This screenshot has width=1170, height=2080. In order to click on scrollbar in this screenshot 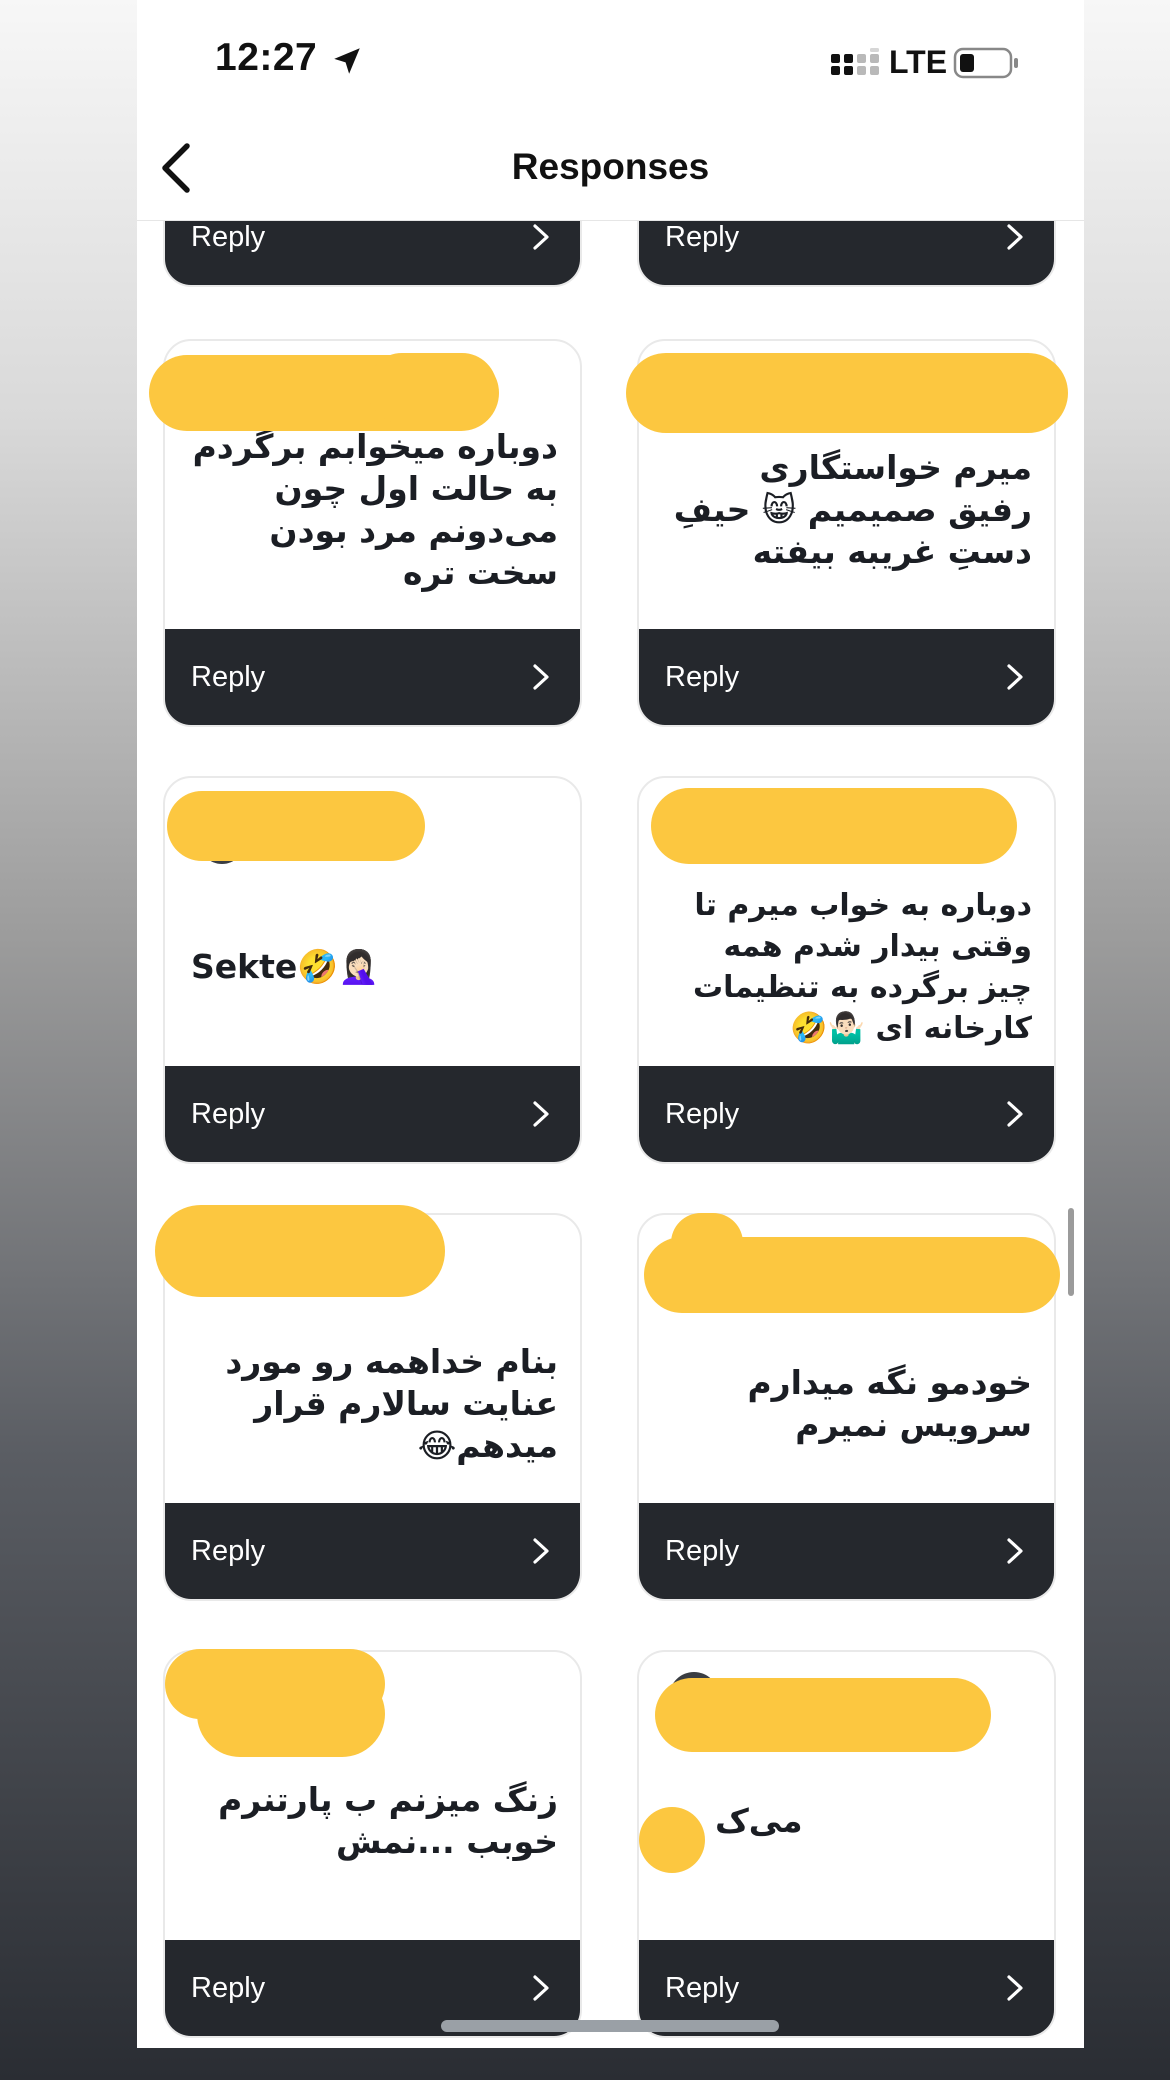, I will do `click(1071, 1252)`.